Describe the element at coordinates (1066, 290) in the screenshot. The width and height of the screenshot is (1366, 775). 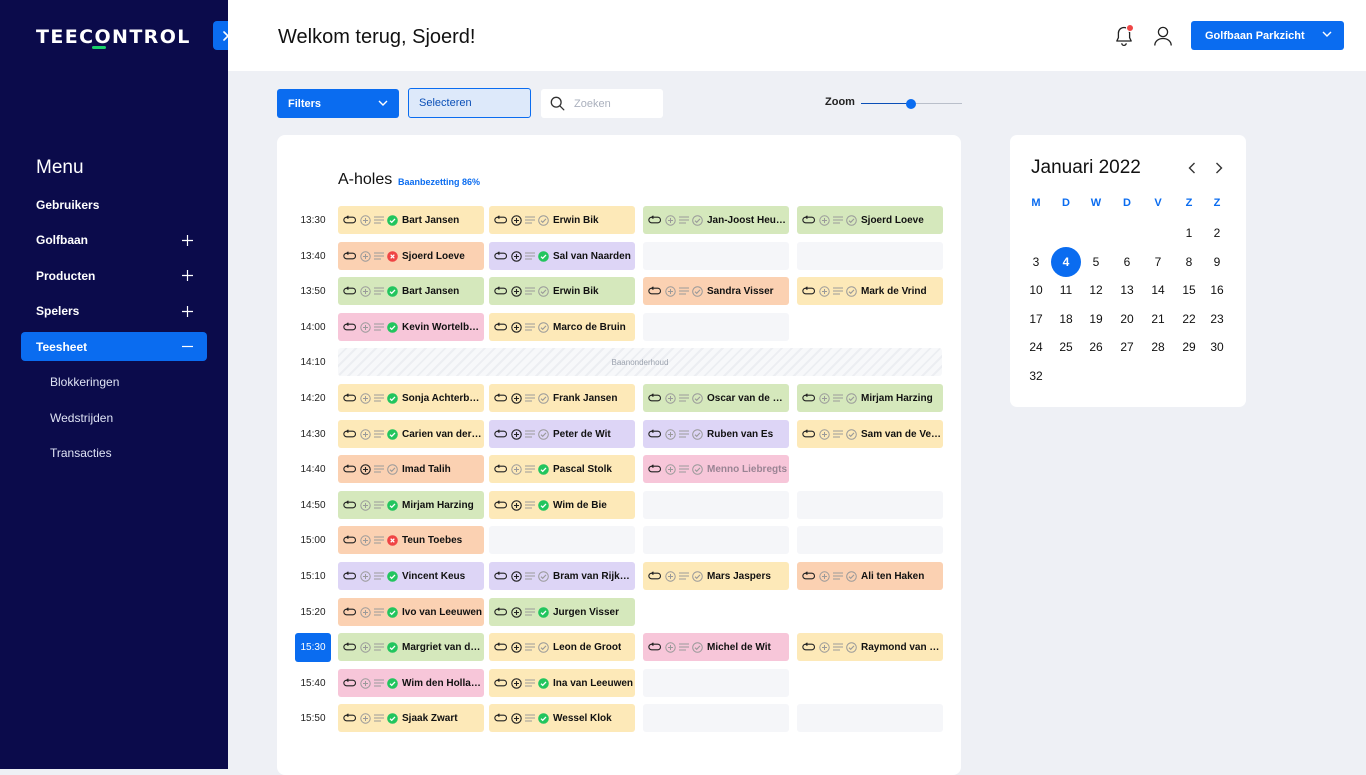
I see `calendar-day: 11` at that location.